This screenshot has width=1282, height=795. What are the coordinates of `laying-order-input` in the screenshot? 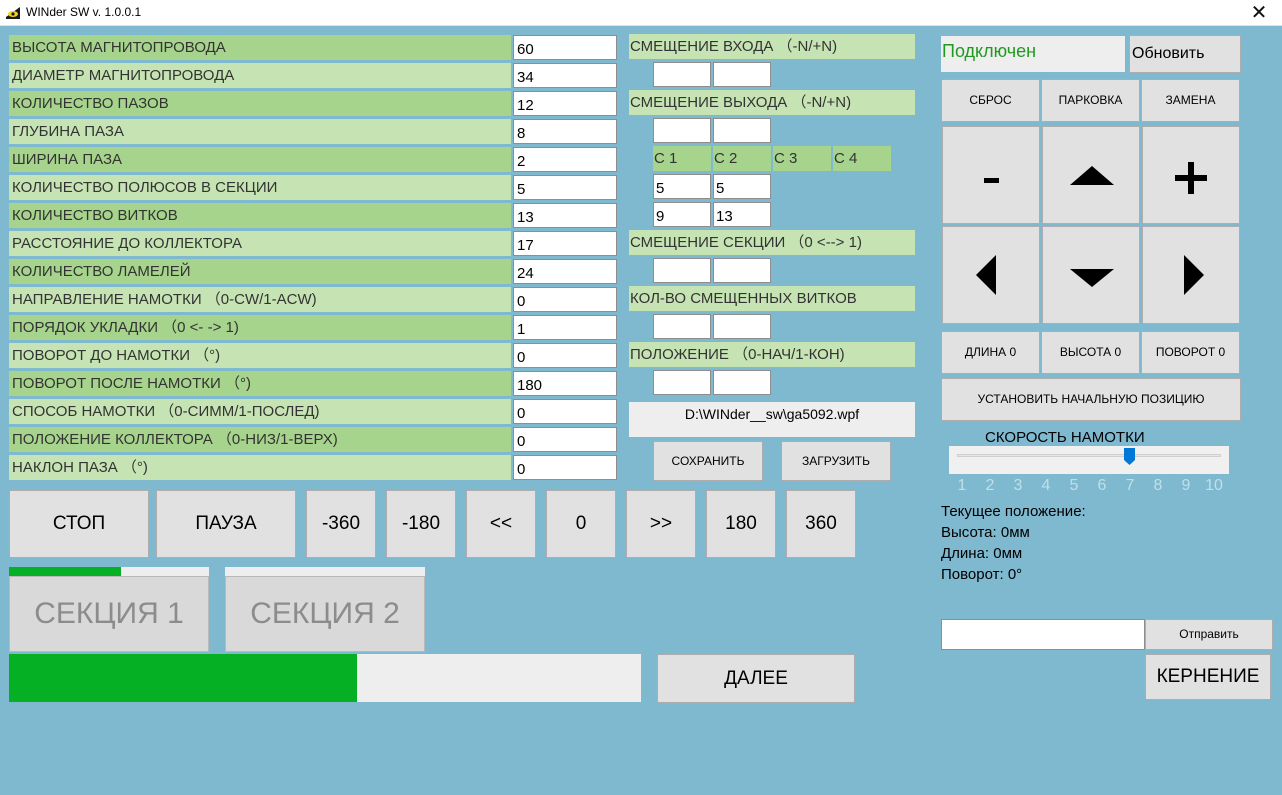 It's located at (565, 327).